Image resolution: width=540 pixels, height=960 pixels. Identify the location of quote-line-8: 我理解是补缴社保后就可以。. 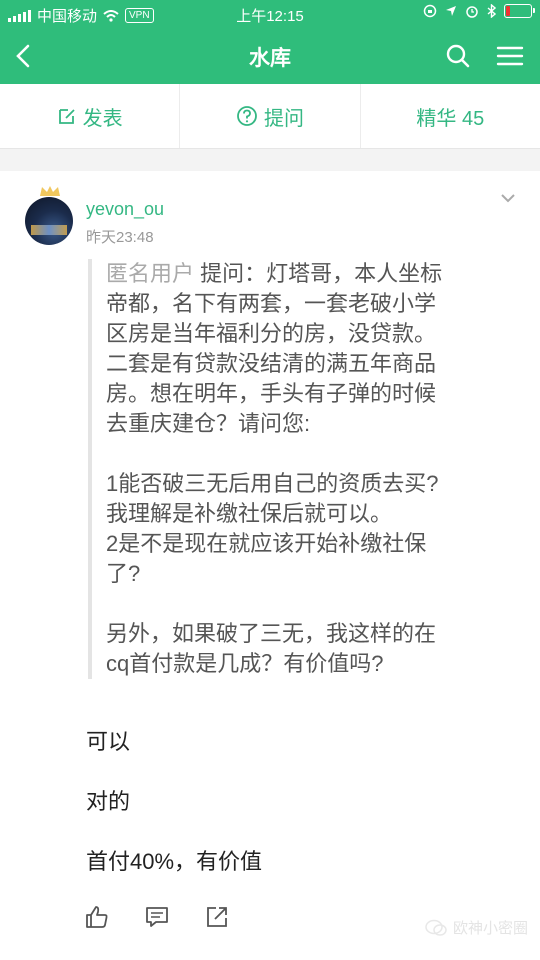
(249, 513).